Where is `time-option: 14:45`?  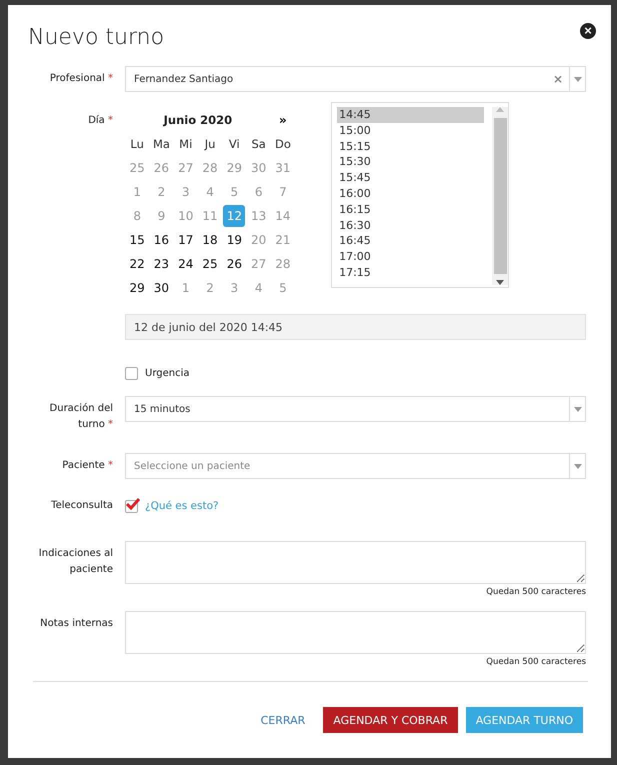
time-option: 14:45 is located at coordinates (410, 115).